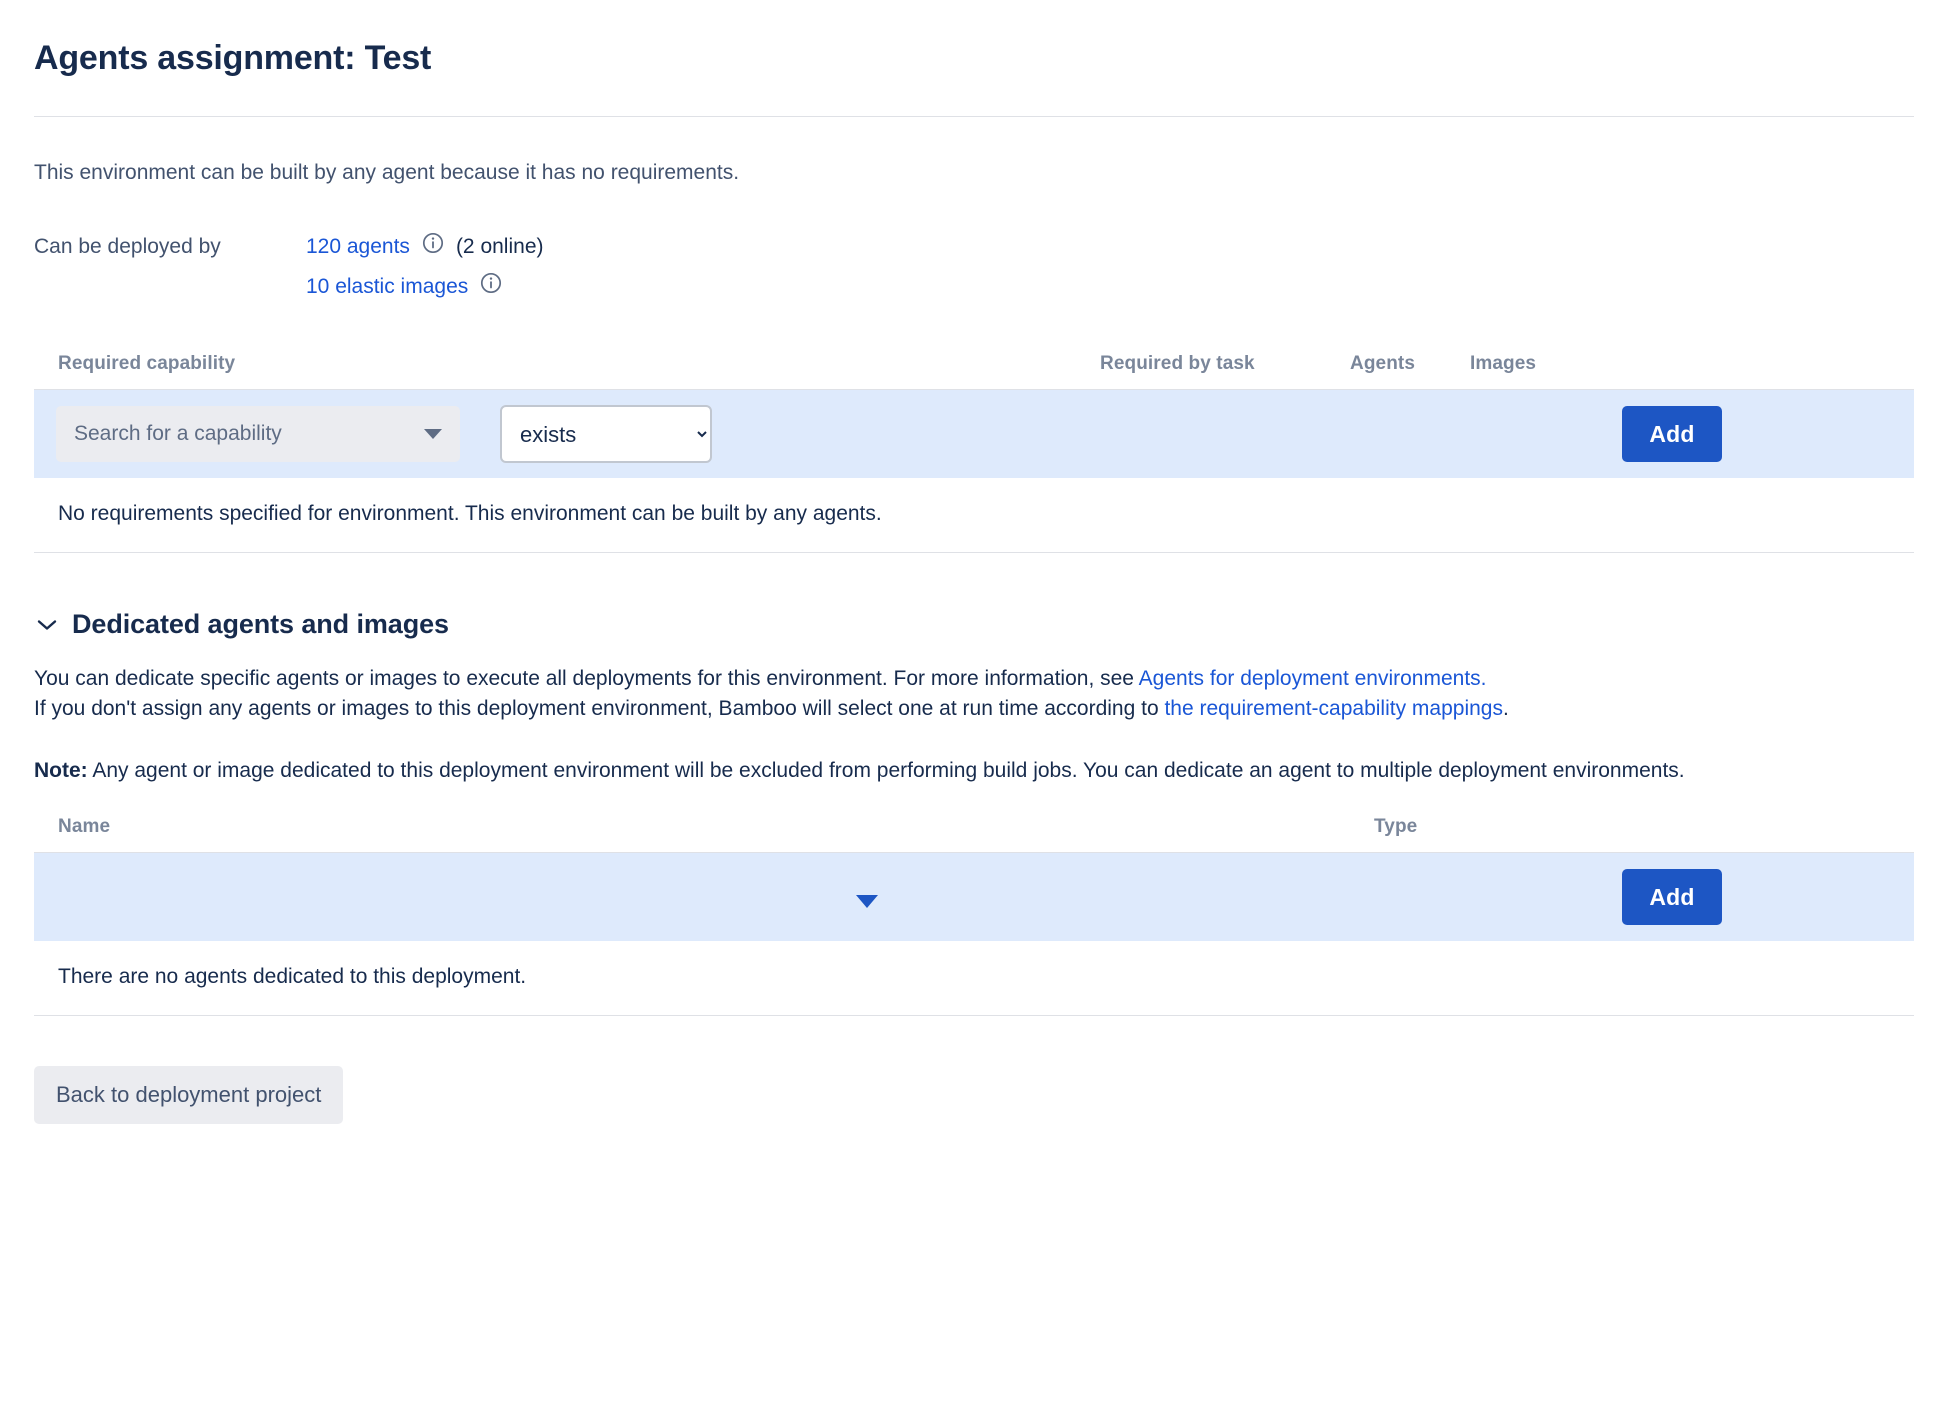 This screenshot has height=1406, width=1948. I want to click on deployed-by-images-row: 10 elastic images, so click(974, 287).